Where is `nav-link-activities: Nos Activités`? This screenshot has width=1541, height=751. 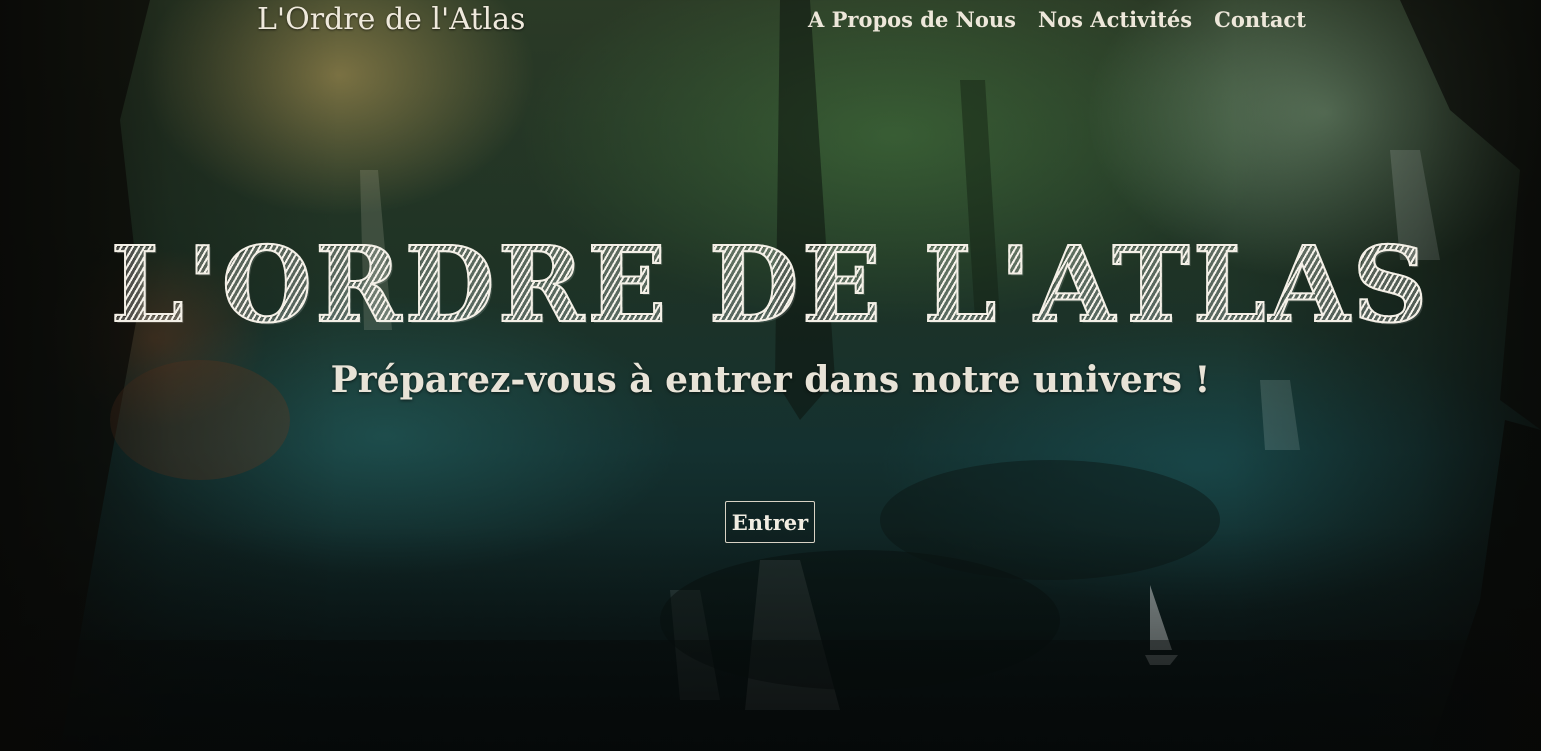
nav-link-activities: Nos Activités is located at coordinates (1115, 20).